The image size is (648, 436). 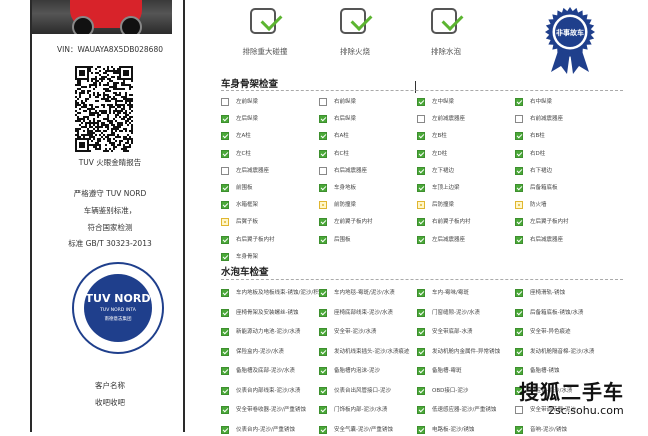 What do you see at coordinates (341, 136) in the screenshot?
I see `checklist-item-label: 右A柱` at bounding box center [341, 136].